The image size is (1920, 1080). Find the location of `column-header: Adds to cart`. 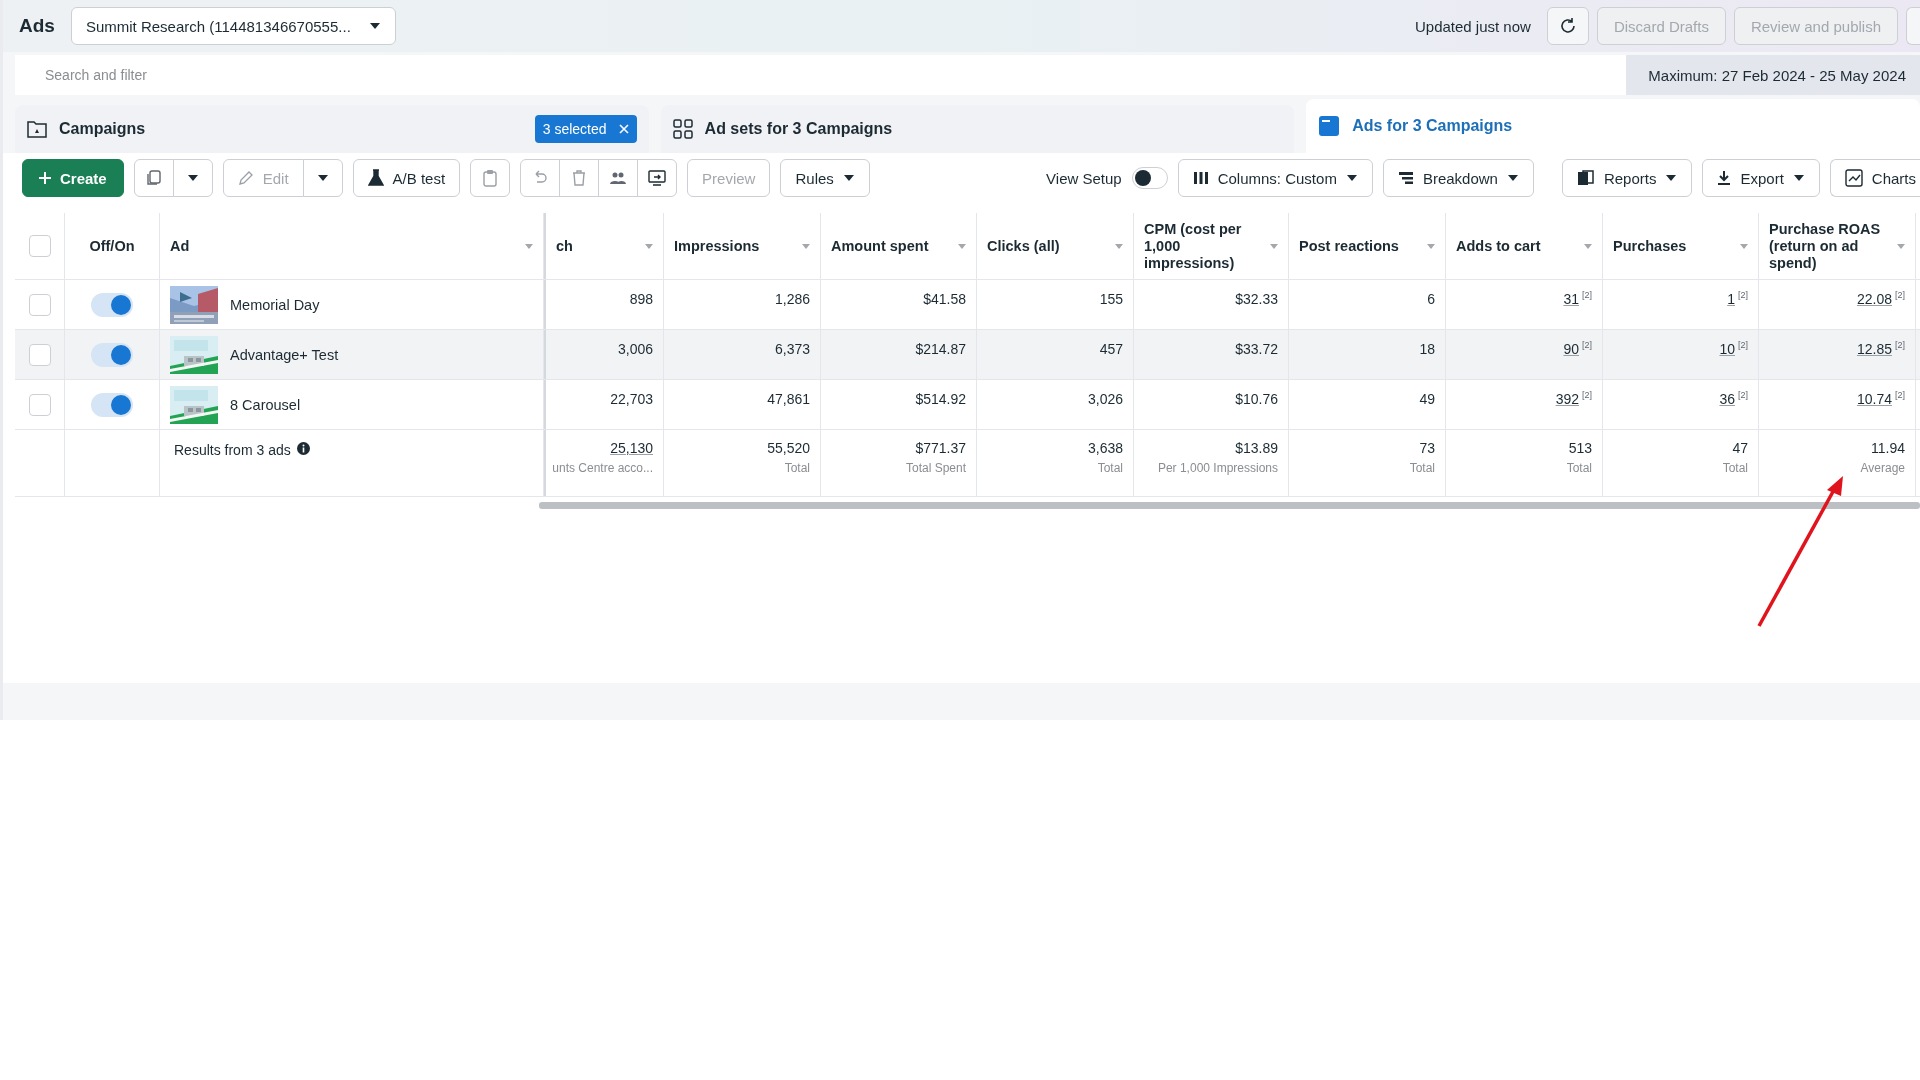

column-header: Adds to cart is located at coordinates (1498, 246).